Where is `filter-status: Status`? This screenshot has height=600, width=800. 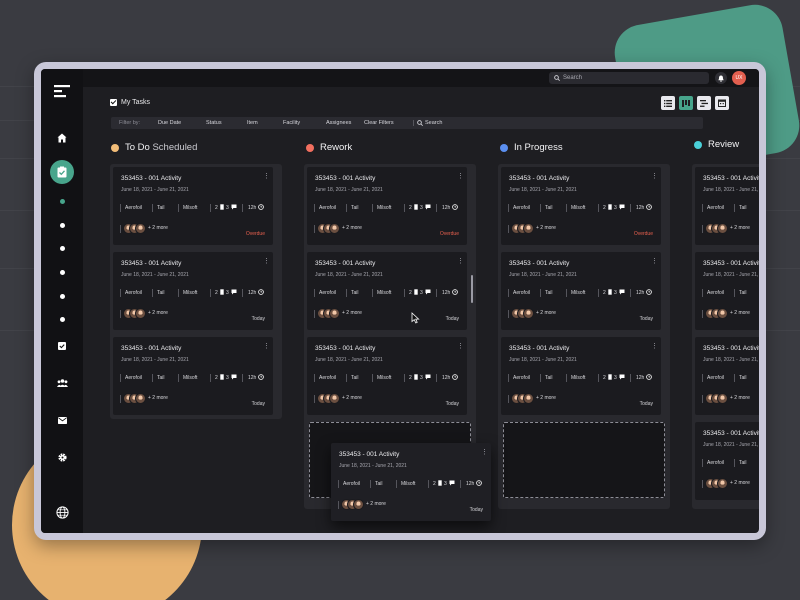
filter-status: Status is located at coordinates (214, 123).